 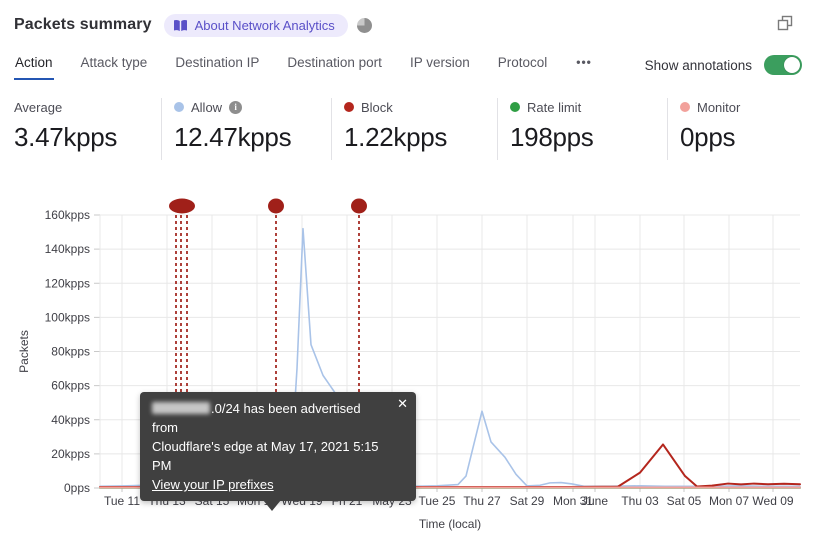 What do you see at coordinates (440, 65) in the screenshot?
I see `tab-ip-version: IP version` at bounding box center [440, 65].